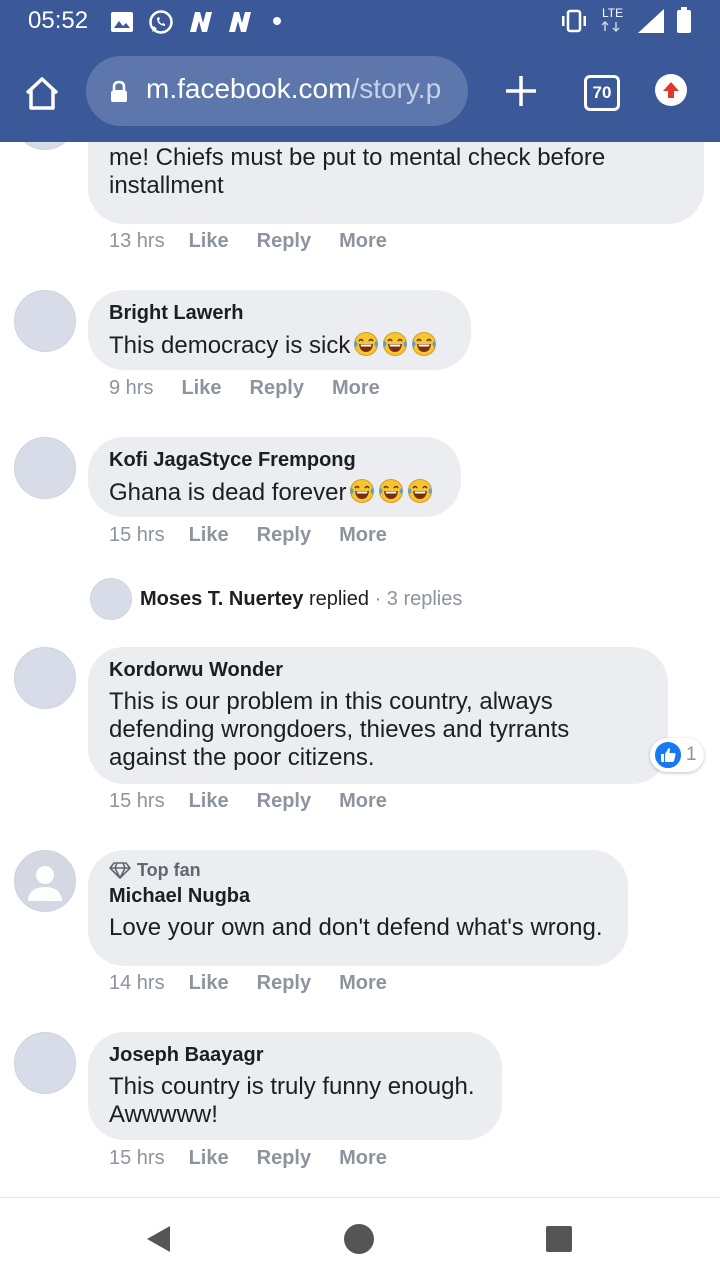 Image resolution: width=720 pixels, height=1281 pixels. Describe the element at coordinates (111, 599) in the screenshot. I see `reply-avatar` at that location.